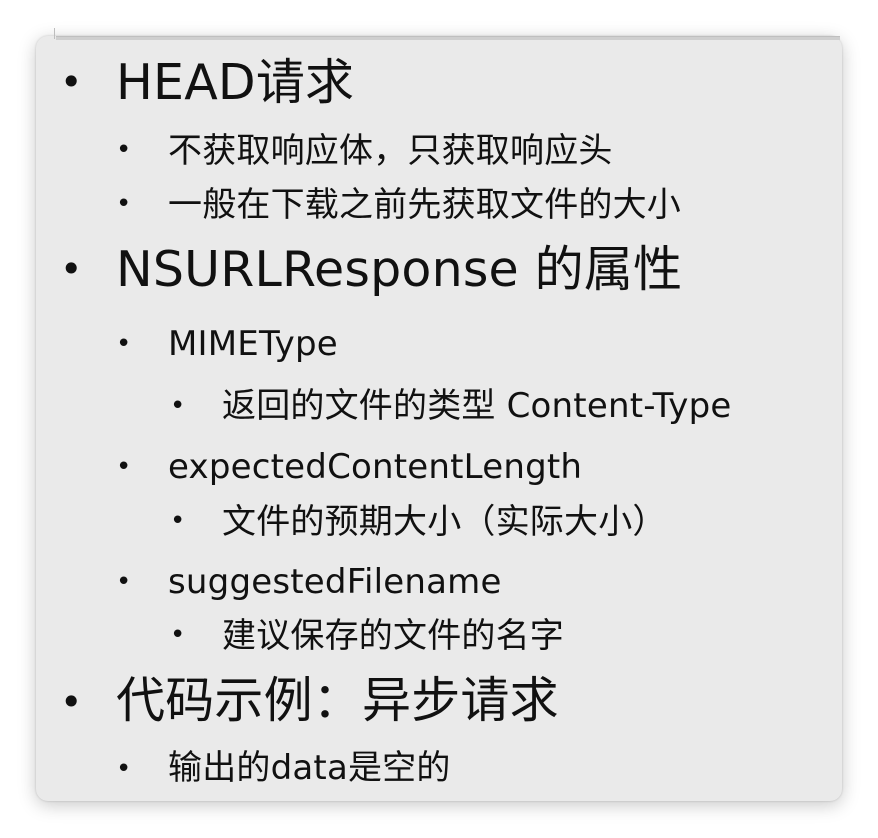 The image size is (878, 838). Describe the element at coordinates (424, 205) in the screenshot. I see `list-item: 一般在下载之前先获取文件的大小` at that location.